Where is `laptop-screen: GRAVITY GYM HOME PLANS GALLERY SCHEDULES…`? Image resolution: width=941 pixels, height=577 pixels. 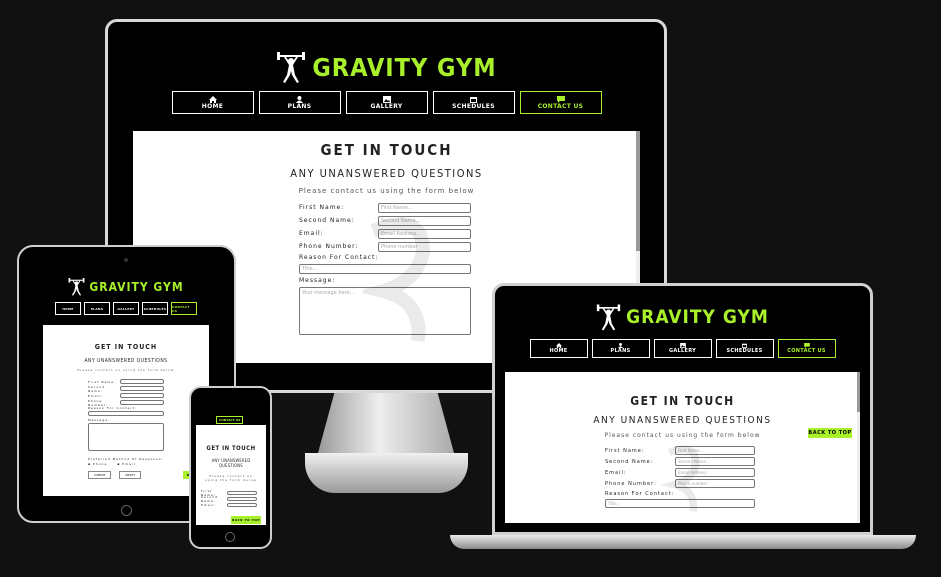 laptop-screen: GRAVITY GYM HOME PLANS GALLERY SCHEDULES… is located at coordinates (682, 410).